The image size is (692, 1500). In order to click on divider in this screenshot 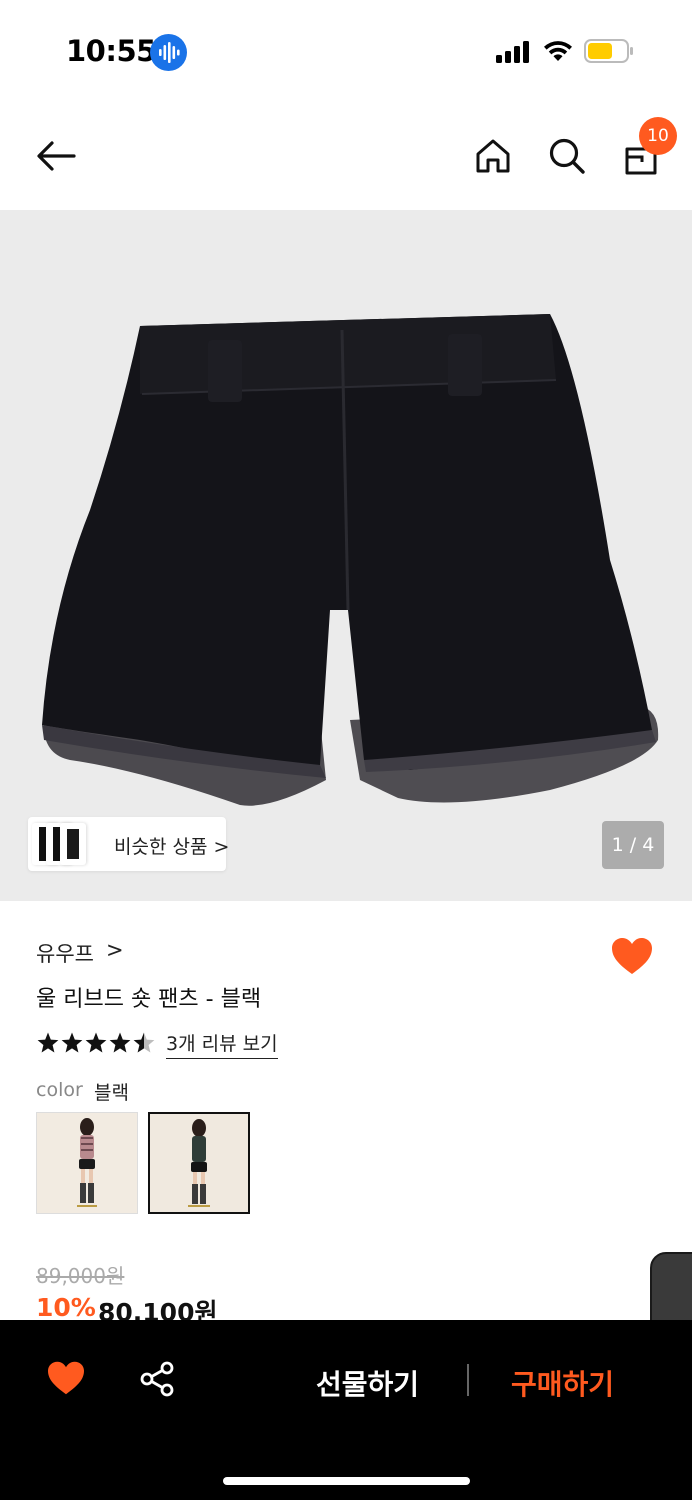, I will do `click(468, 1380)`.